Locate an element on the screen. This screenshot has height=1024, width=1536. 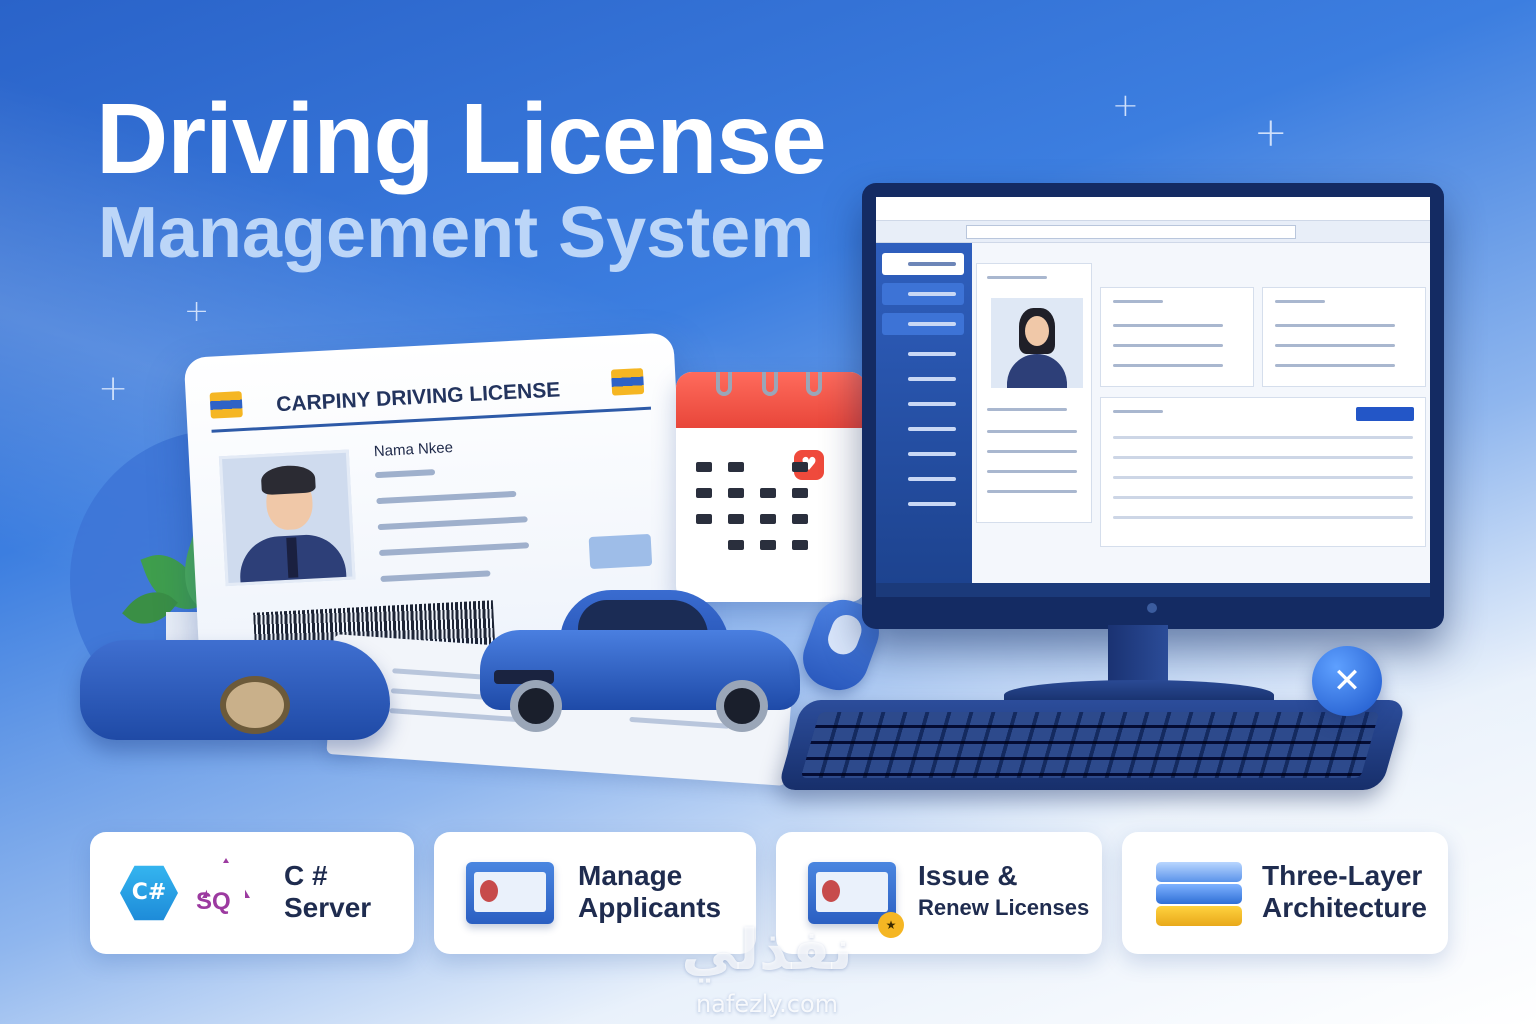
screen-action-button is located at coordinates (1385, 414).